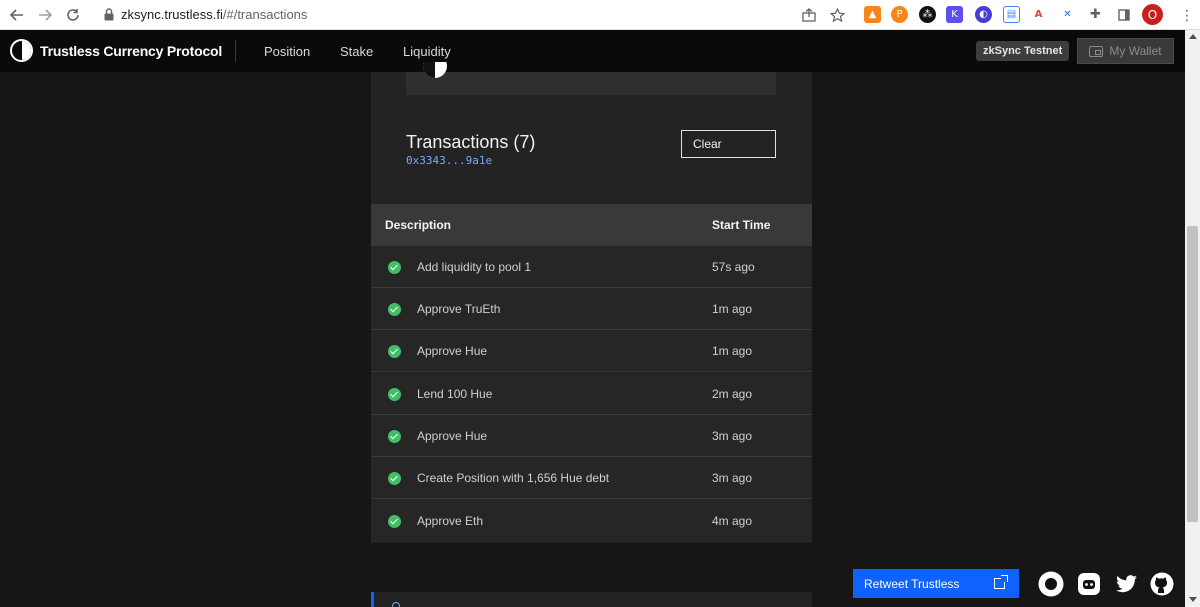  What do you see at coordinates (73, 15) in the screenshot?
I see `reload-icon` at bounding box center [73, 15].